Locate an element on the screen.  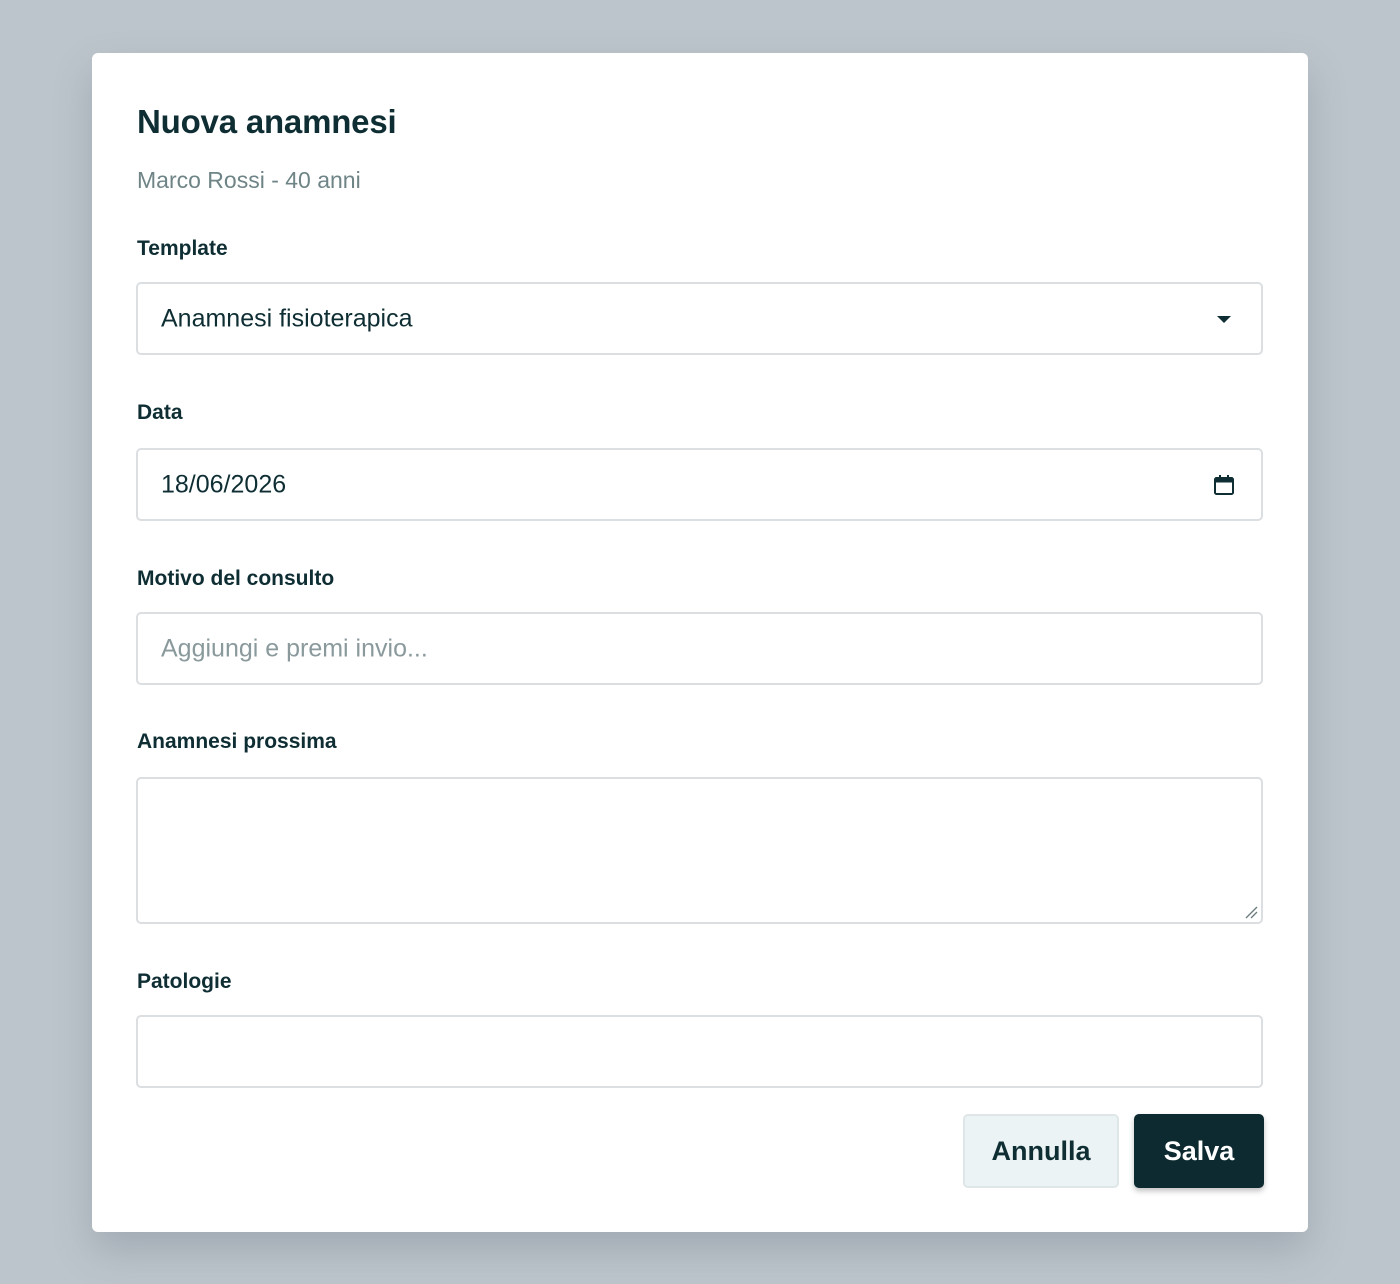
pathologies-input is located at coordinates (699, 1051).